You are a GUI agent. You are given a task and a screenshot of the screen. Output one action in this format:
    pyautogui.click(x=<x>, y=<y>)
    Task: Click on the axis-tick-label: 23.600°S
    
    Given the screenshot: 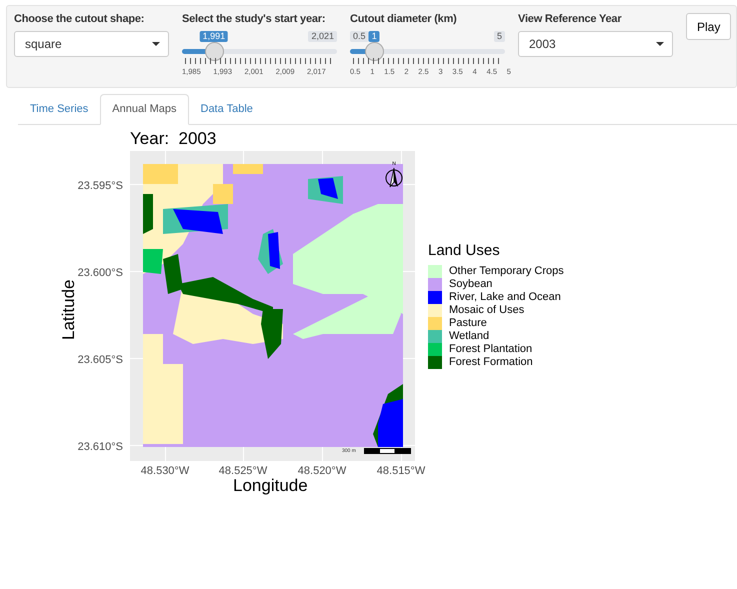 What is the action you would take?
    pyautogui.click(x=100, y=273)
    